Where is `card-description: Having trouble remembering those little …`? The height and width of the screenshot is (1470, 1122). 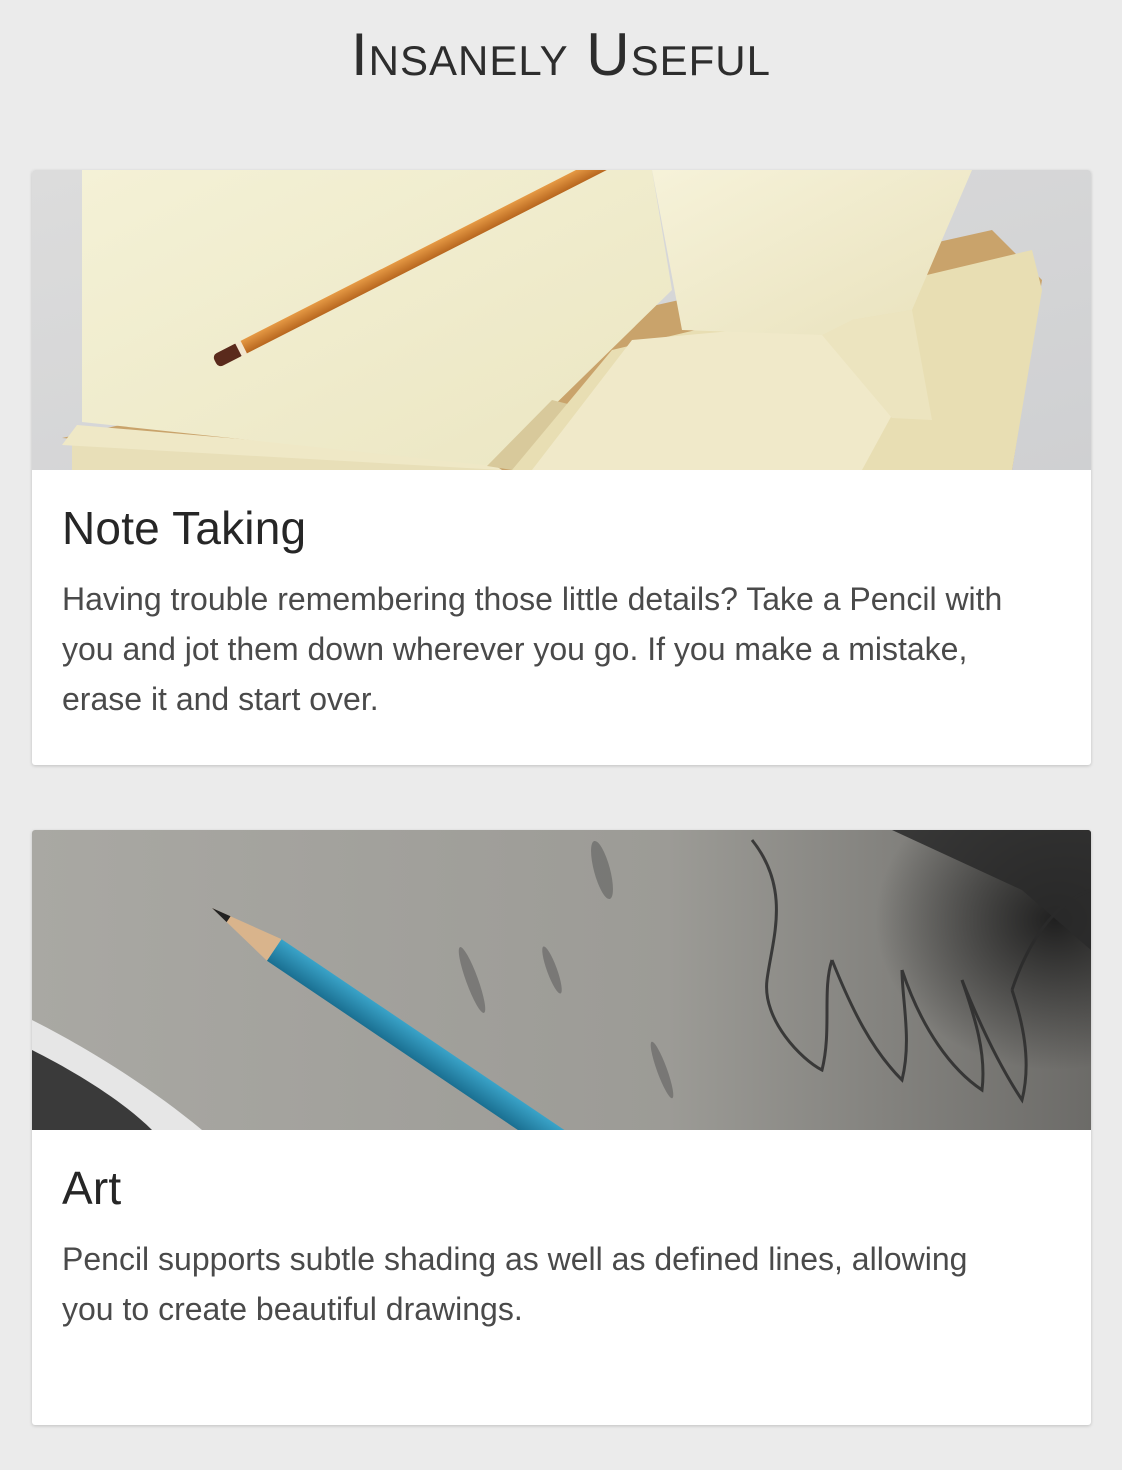
card-description: Having trouble remembering those little … is located at coordinates (532, 649).